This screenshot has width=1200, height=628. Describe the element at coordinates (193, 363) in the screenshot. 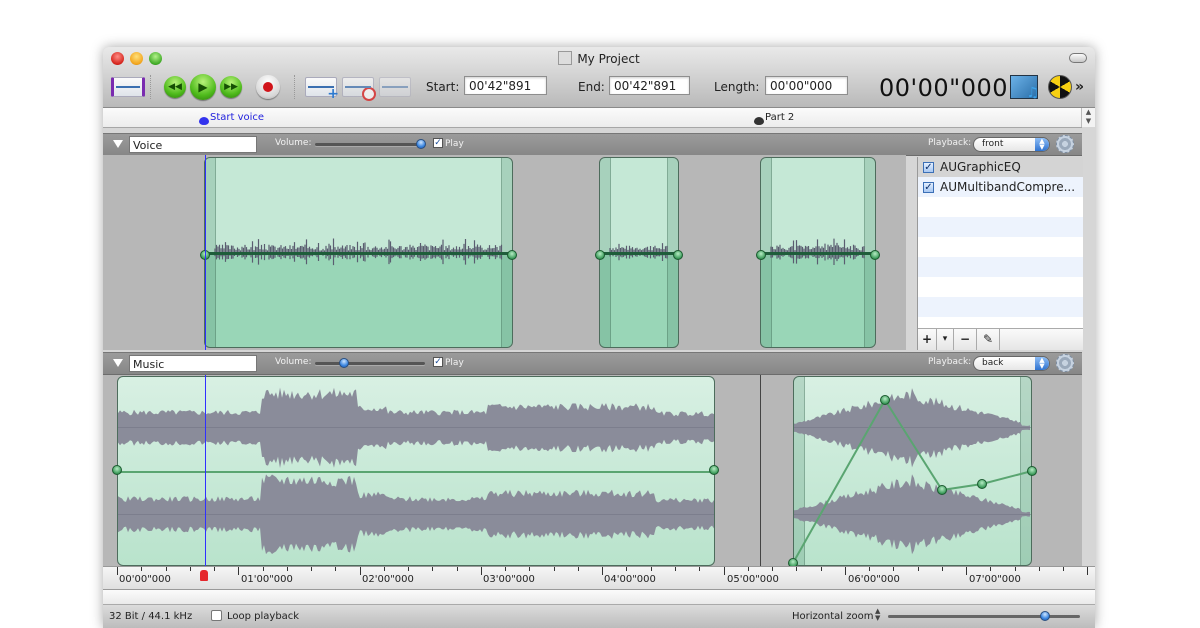

I see `track-name-field: Music` at that location.